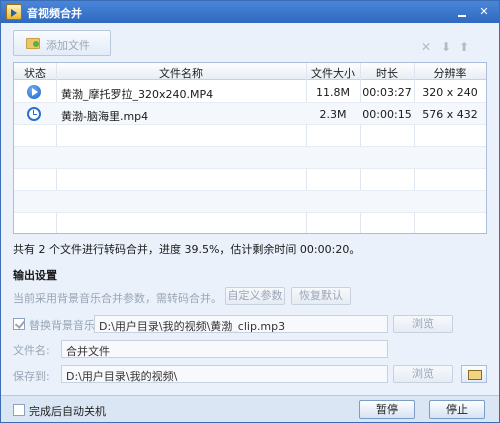  I want to click on window-title: 音视频合并, so click(54, 13).